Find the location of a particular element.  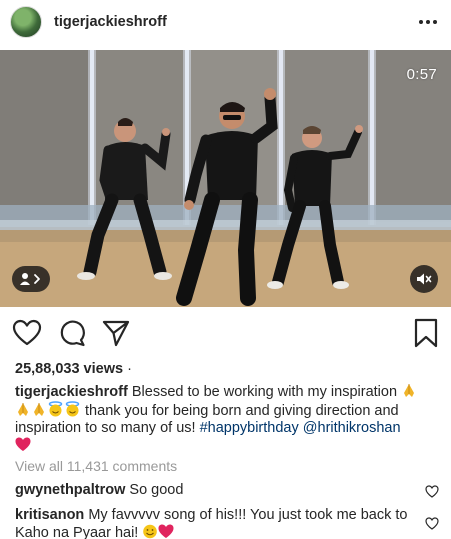

user-tag-icon is located at coordinates (31, 279).